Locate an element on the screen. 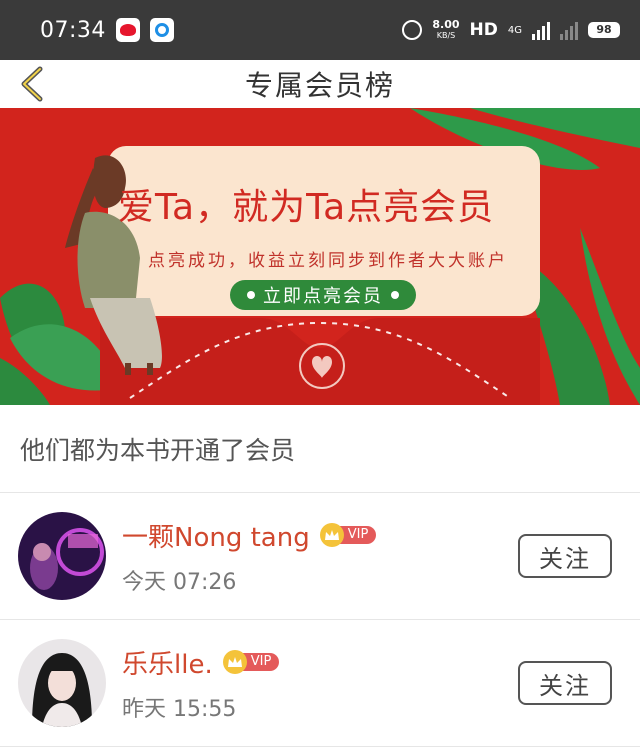 The image size is (640, 752). status-time: 07:34 is located at coordinates (73, 30).